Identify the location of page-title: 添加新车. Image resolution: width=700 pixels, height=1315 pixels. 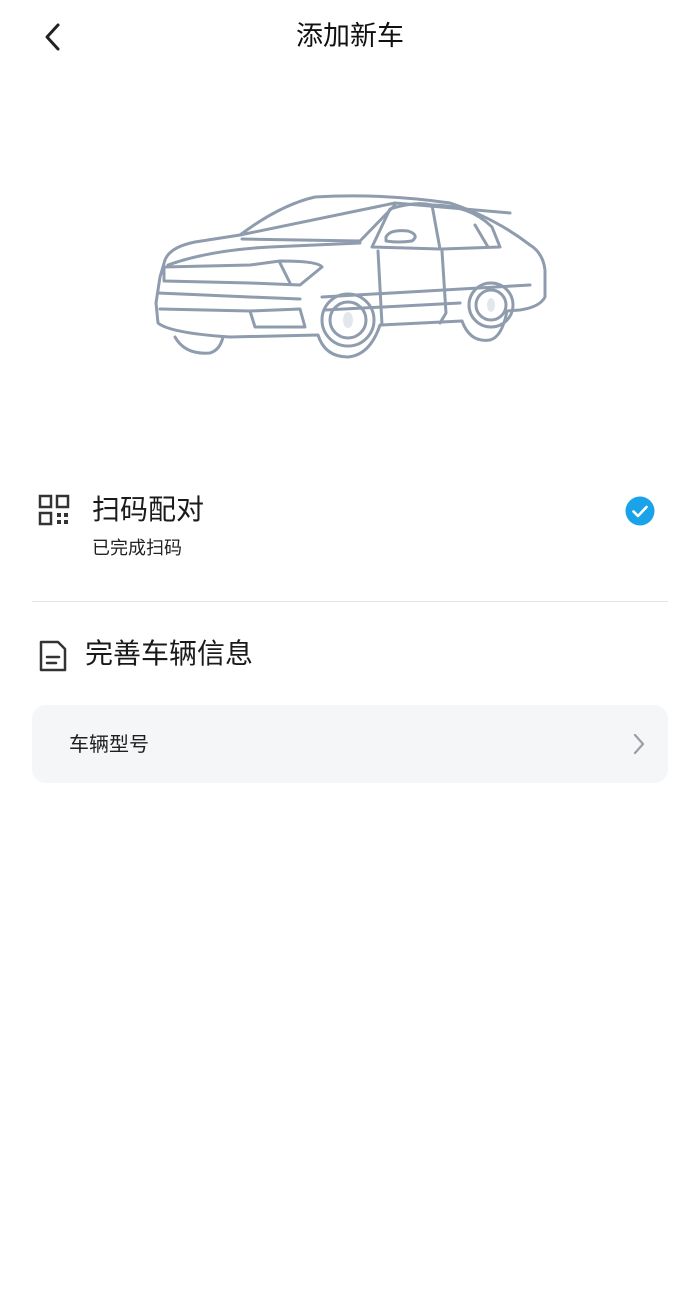
(350, 36).